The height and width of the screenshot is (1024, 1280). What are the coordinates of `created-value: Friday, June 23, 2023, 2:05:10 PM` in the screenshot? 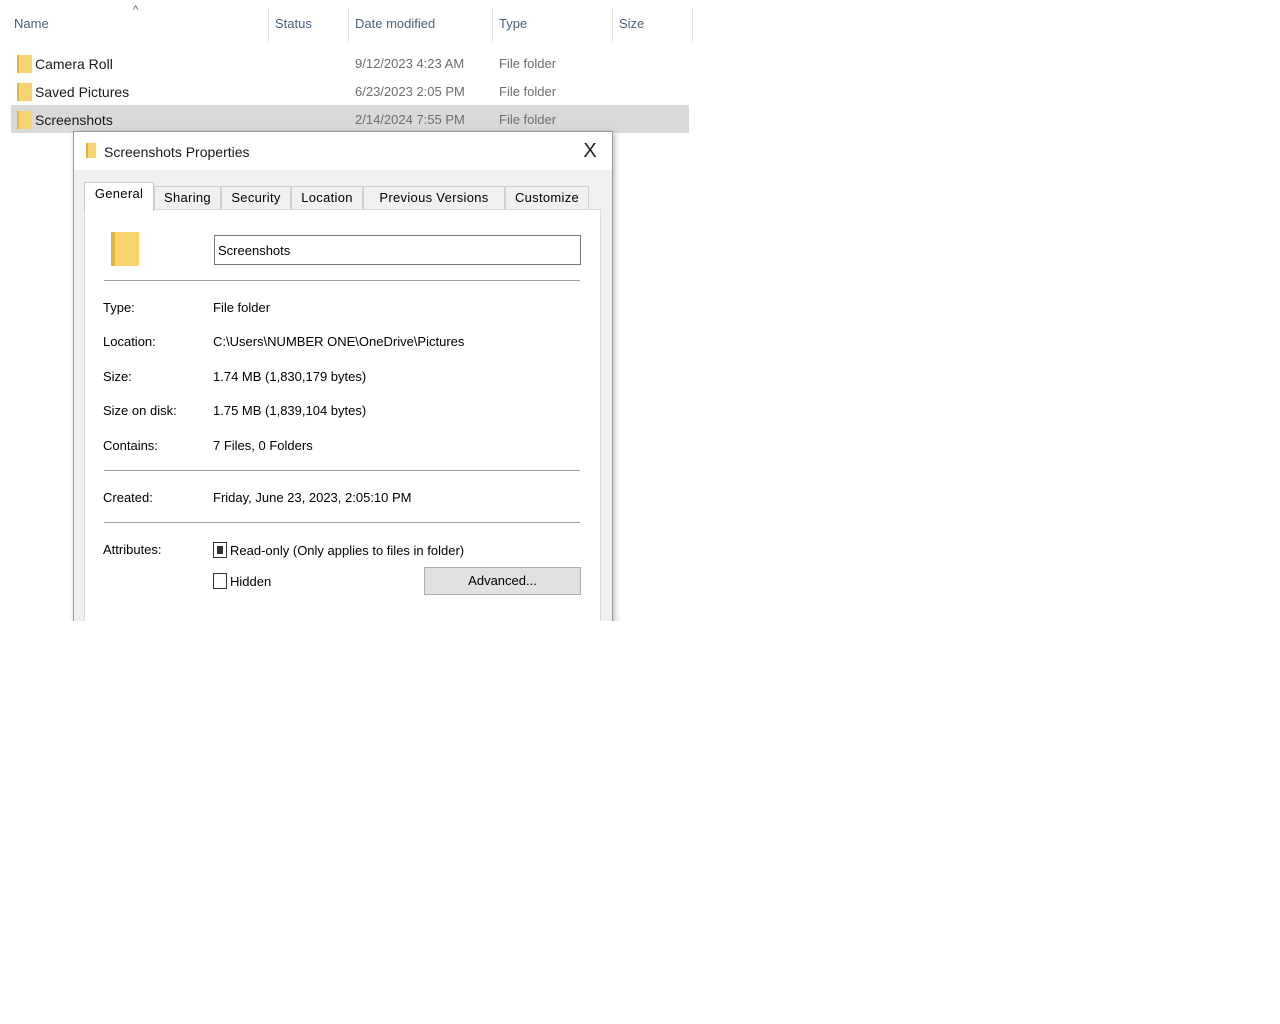 It's located at (312, 497).